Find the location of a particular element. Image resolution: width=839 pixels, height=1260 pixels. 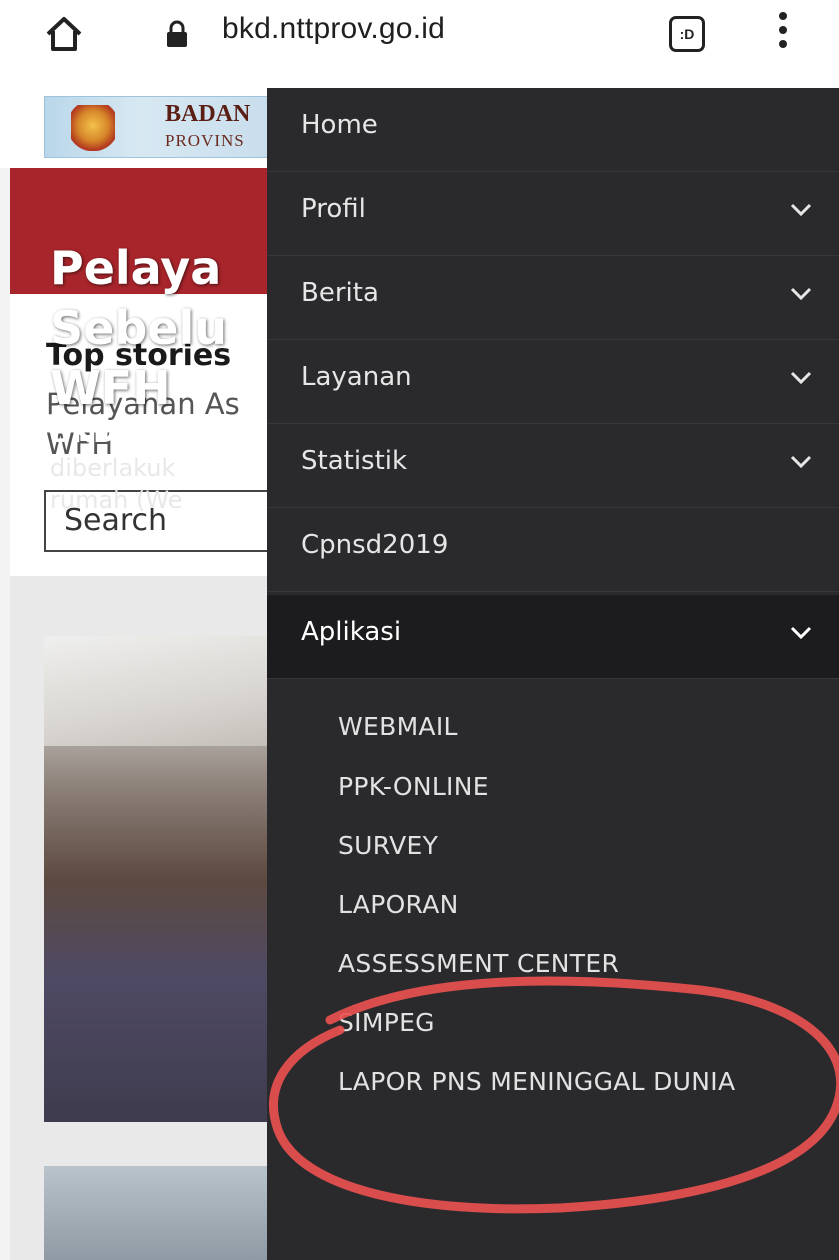

logo-title: BADAN is located at coordinates (208, 114).